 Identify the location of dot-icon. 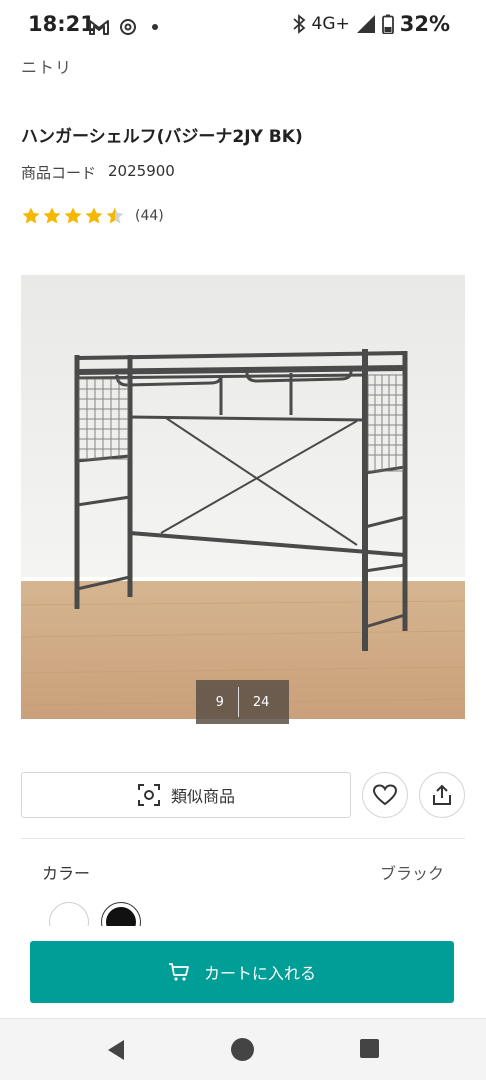
(155, 27).